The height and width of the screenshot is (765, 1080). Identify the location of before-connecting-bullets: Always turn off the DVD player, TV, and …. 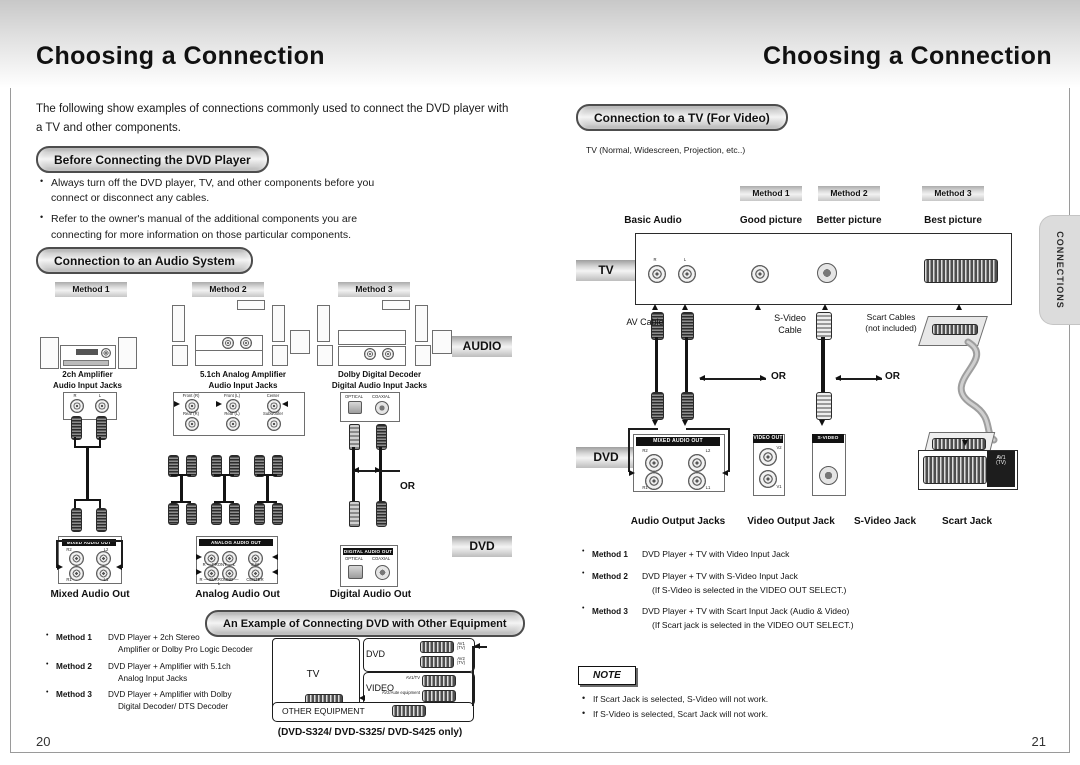
(220, 212).